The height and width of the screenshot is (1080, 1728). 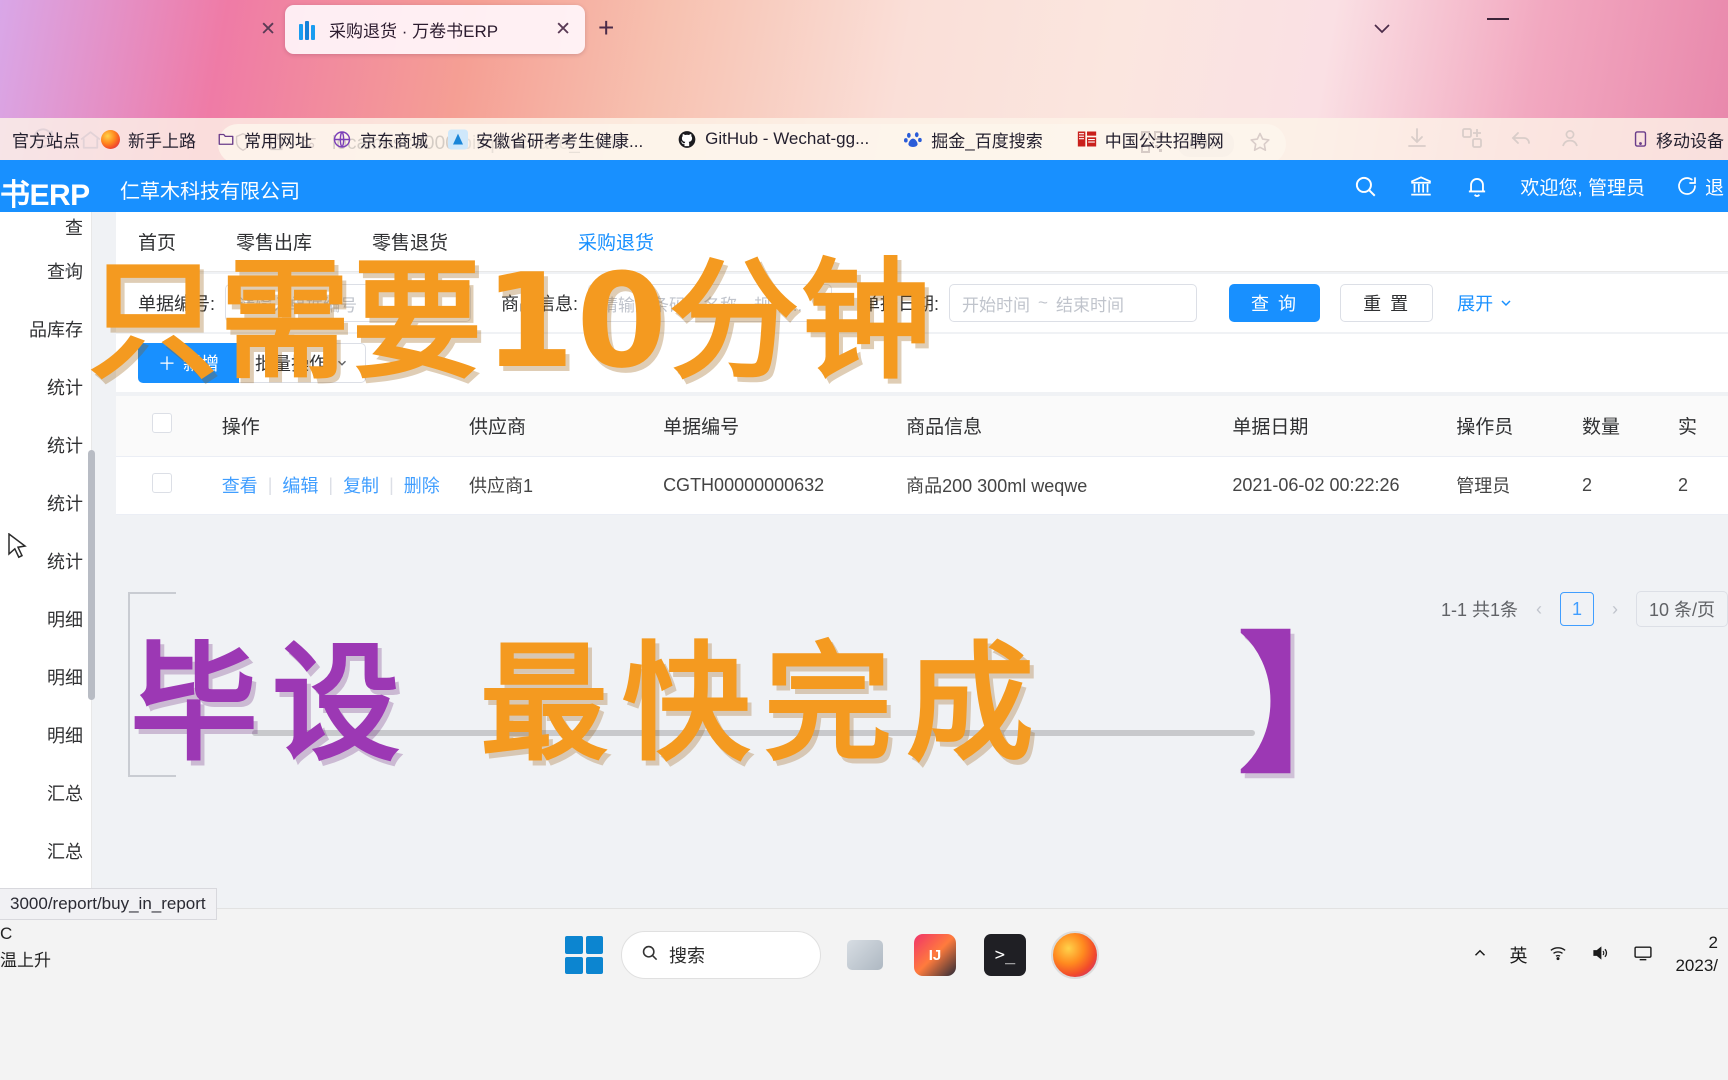 What do you see at coordinates (1616, 485) in the screenshot?
I see `cell-quantity: 2` at bounding box center [1616, 485].